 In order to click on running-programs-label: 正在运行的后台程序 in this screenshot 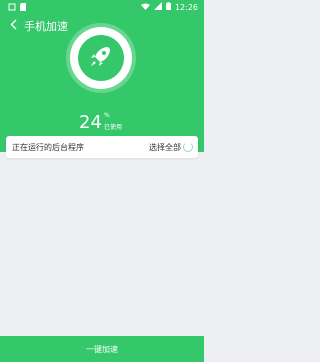, I will do `click(48, 147)`.